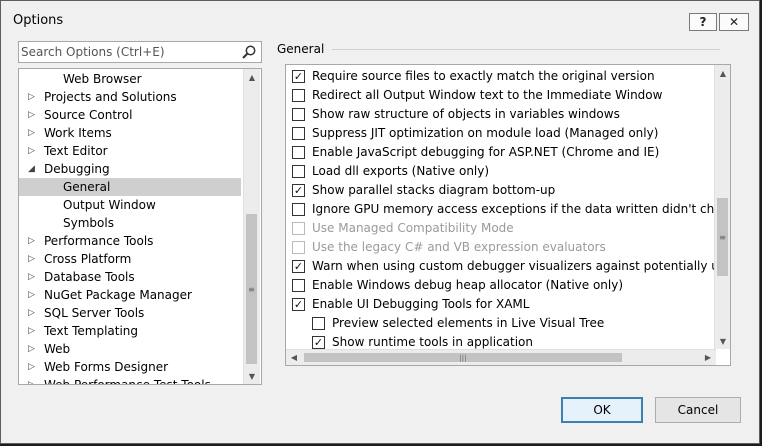  I want to click on tree-item: ▷ Web, so click(130, 349).